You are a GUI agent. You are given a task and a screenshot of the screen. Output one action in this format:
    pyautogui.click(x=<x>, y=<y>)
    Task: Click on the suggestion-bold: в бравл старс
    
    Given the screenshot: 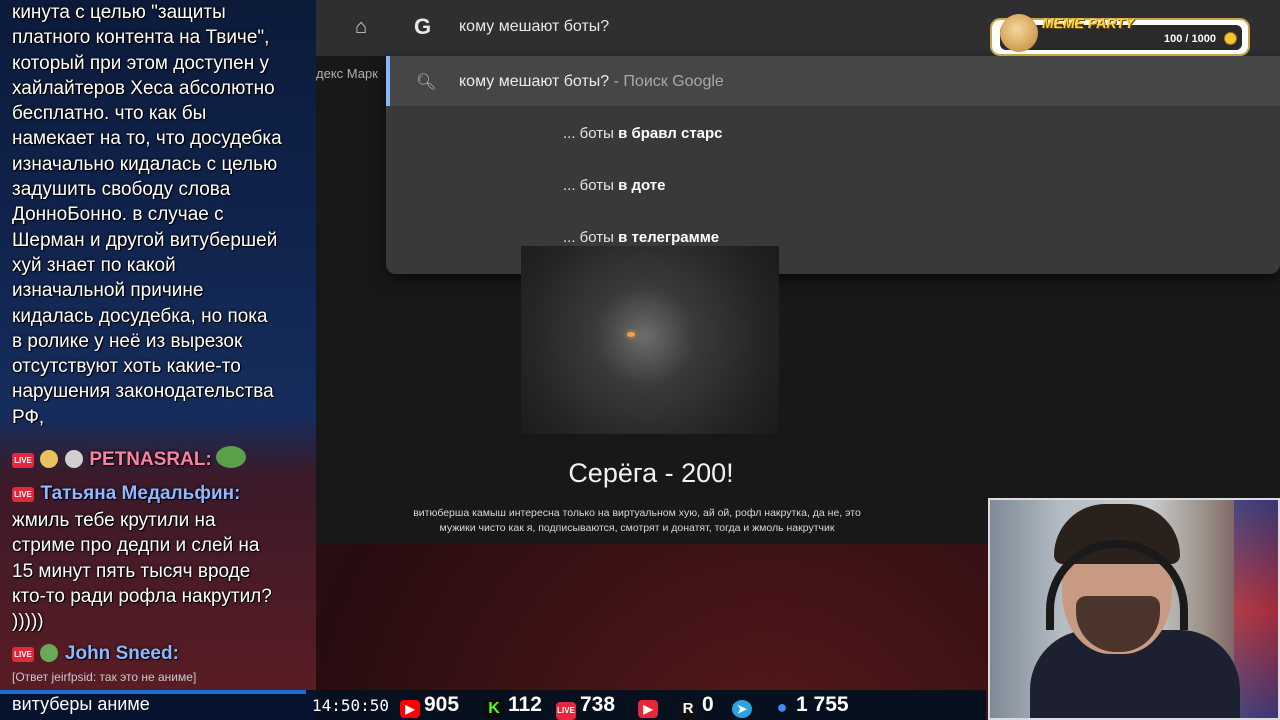 What is the action you would take?
    pyautogui.click(x=670, y=133)
    